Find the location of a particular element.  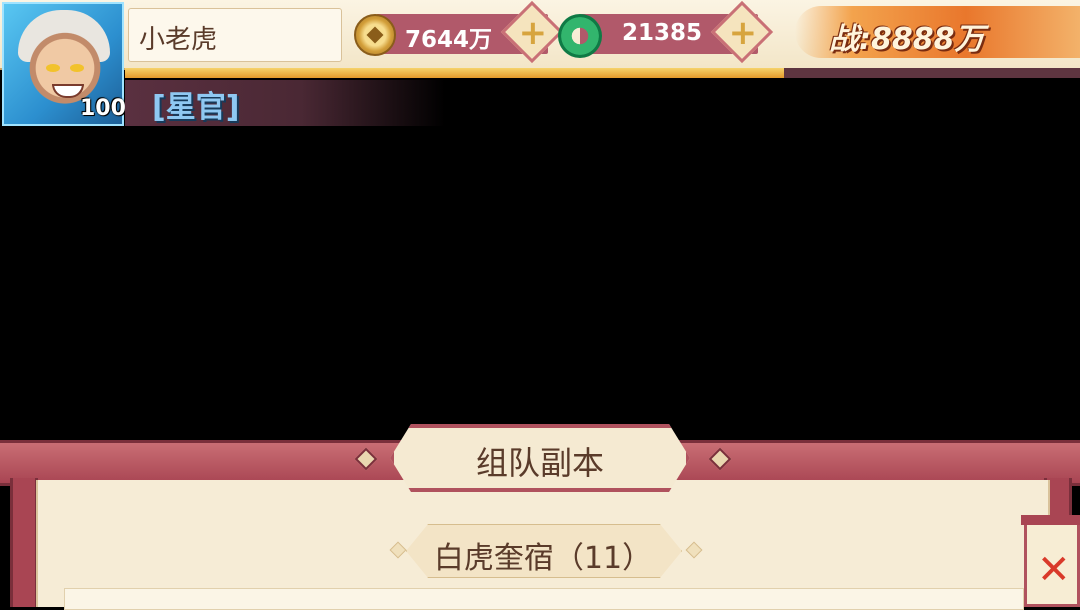

copper-resource: 7644万 + is located at coordinates (470, 32).